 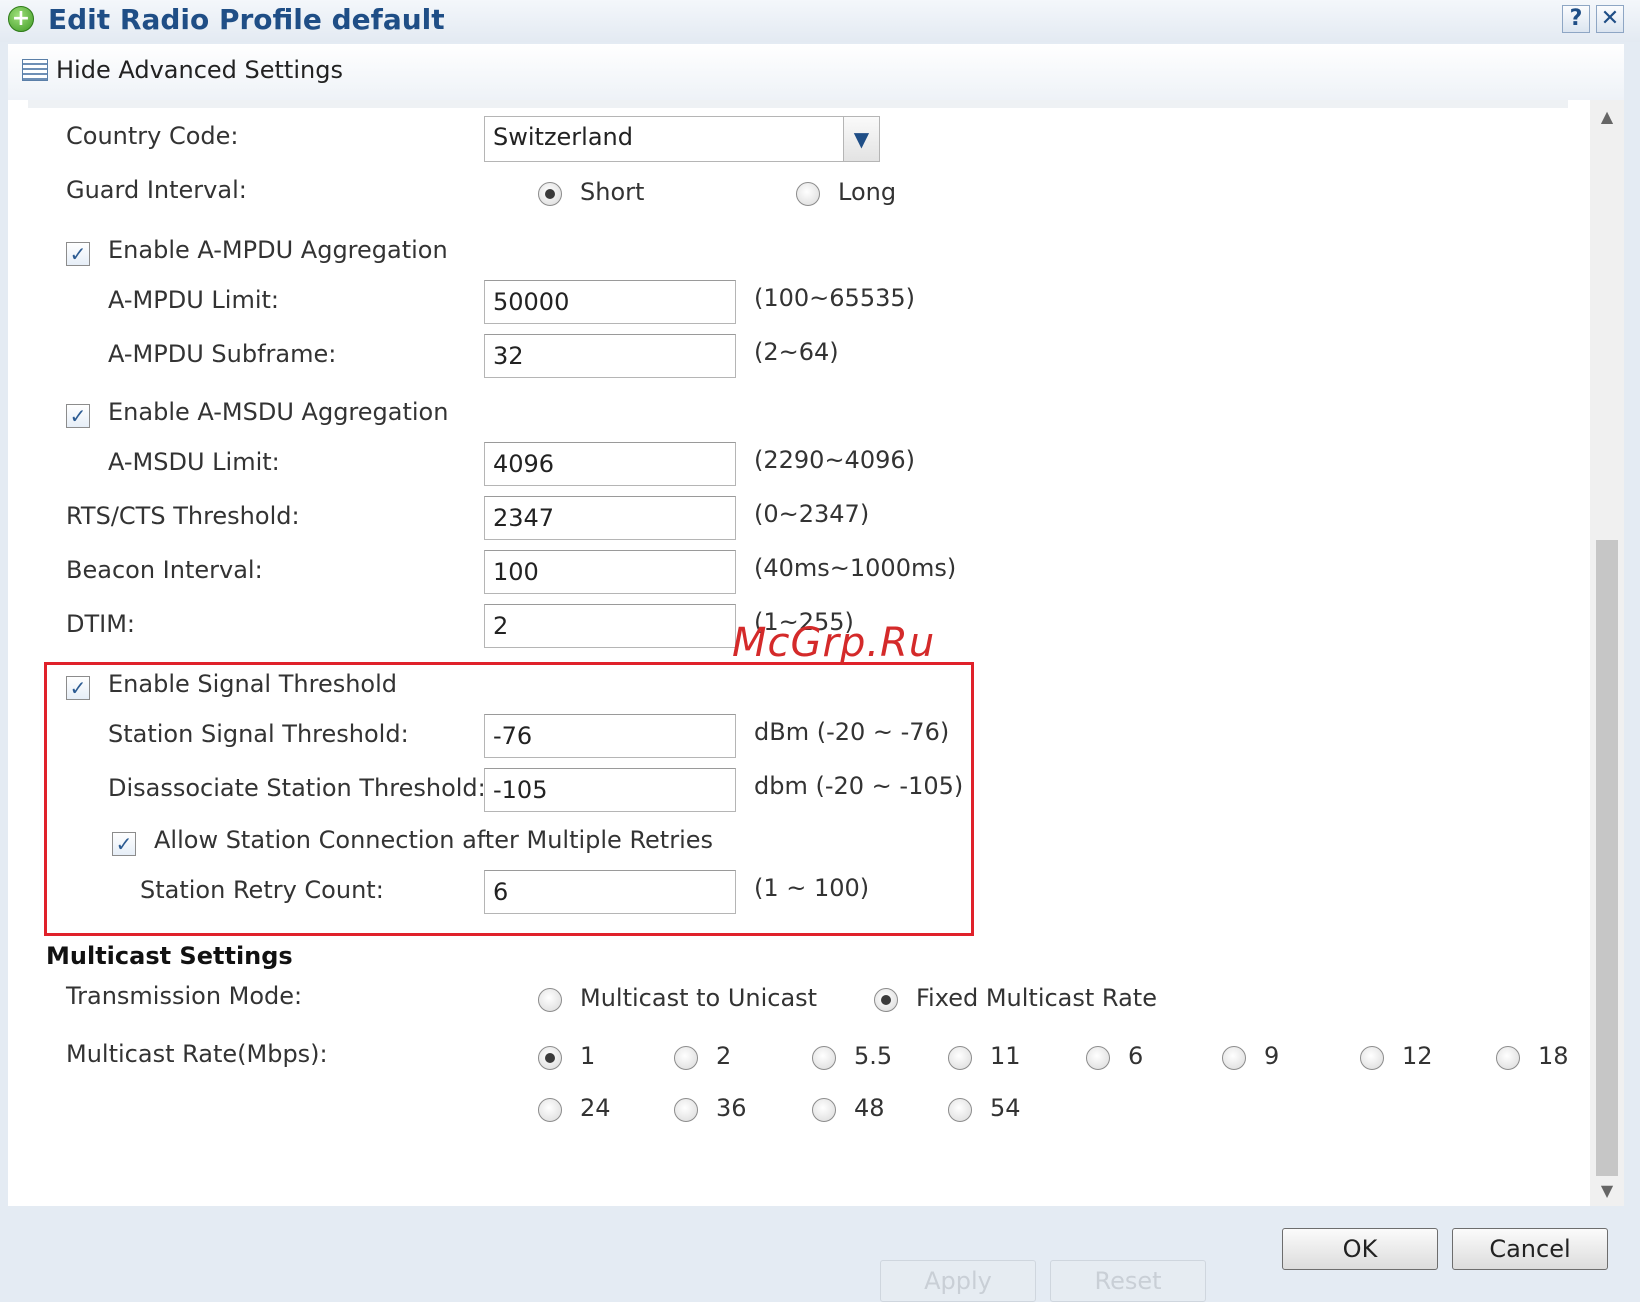 I want to click on multicast-to-unicast-label: Multicast to Unicast, so click(x=699, y=998).